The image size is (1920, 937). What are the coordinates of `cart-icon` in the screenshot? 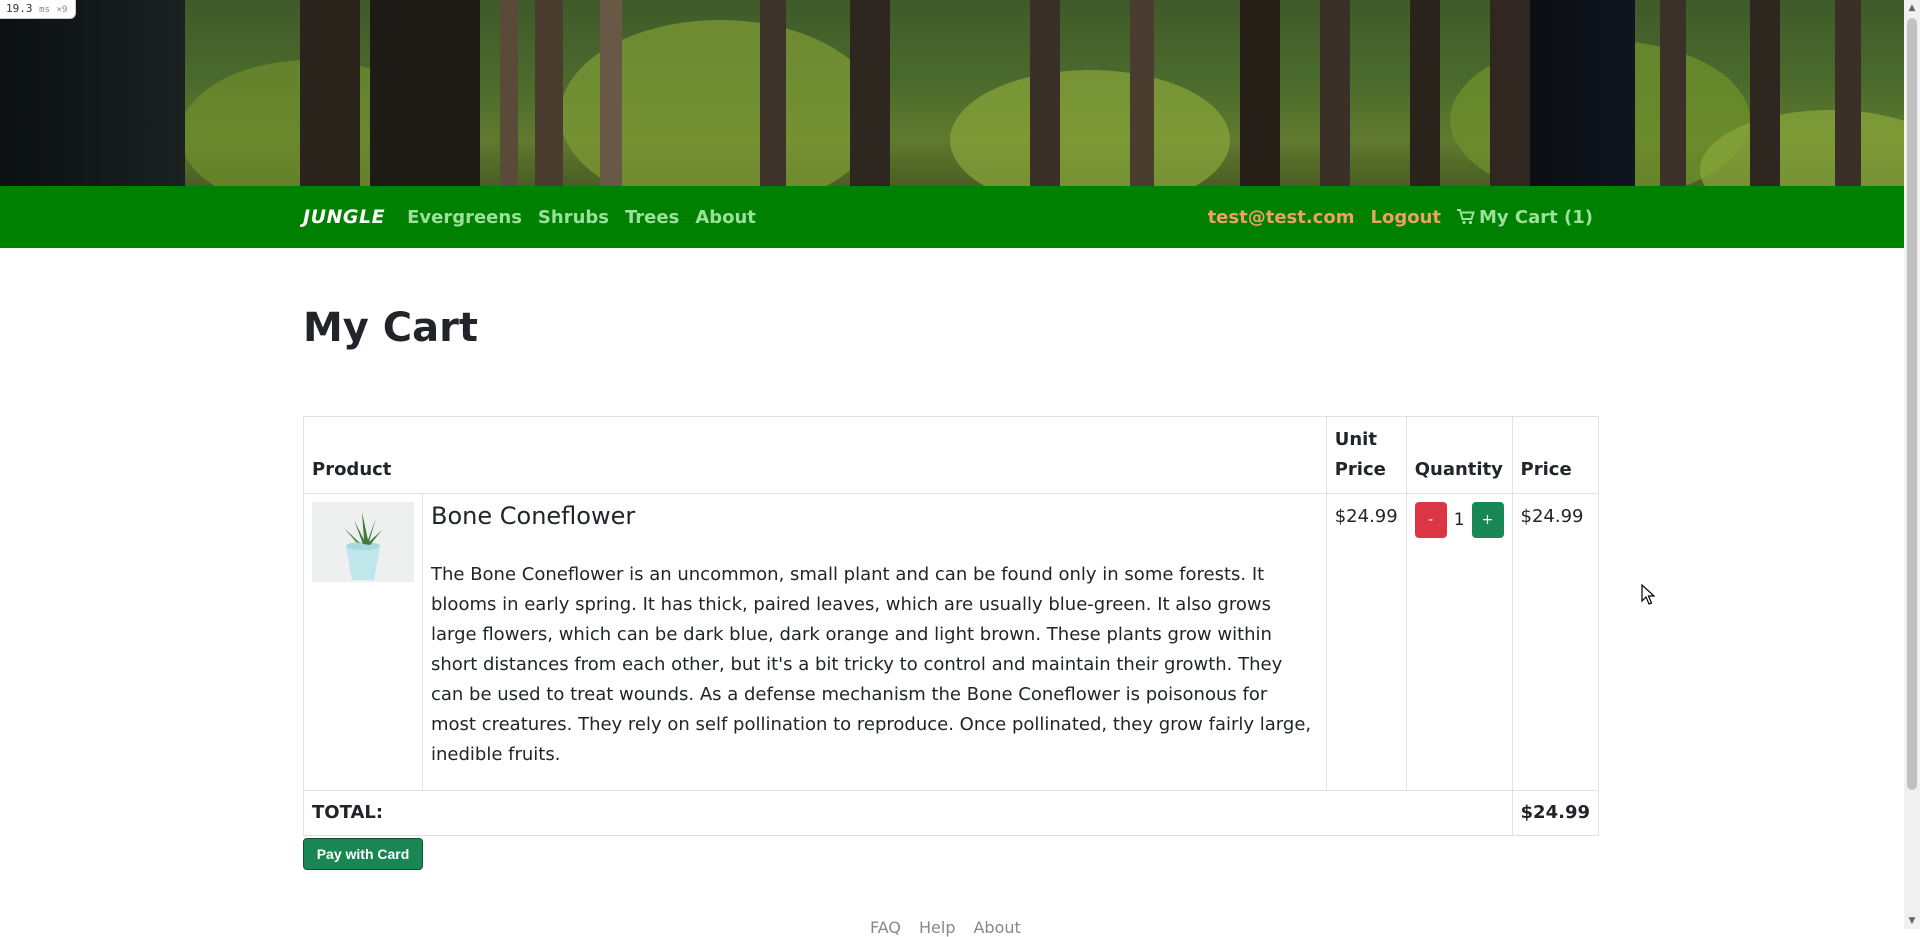 It's located at (1466, 217).